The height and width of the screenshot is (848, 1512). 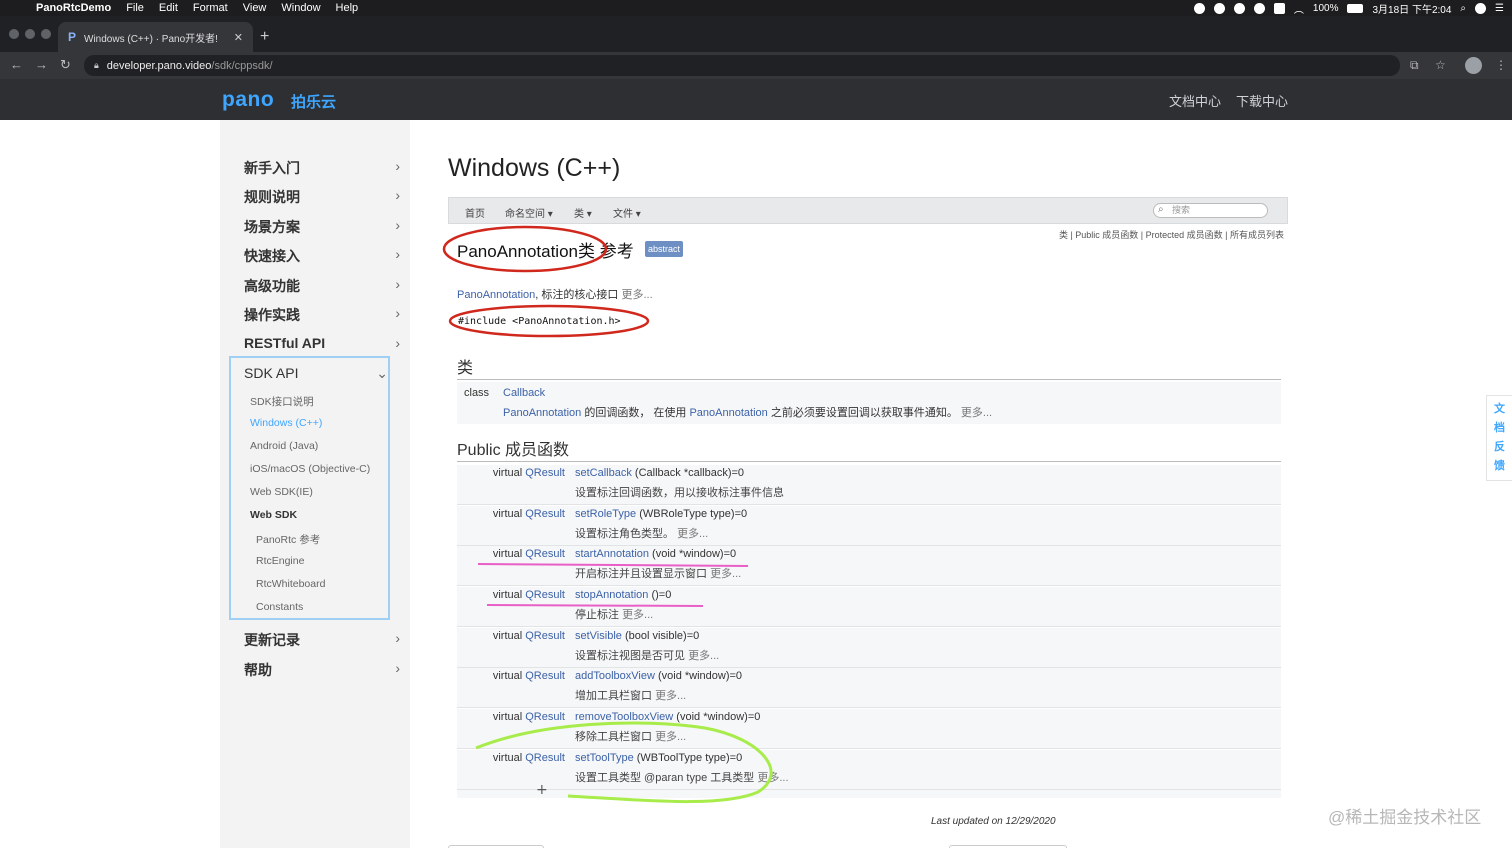 I want to click on pano-logo-cn: 拍乐云, so click(x=313, y=101).